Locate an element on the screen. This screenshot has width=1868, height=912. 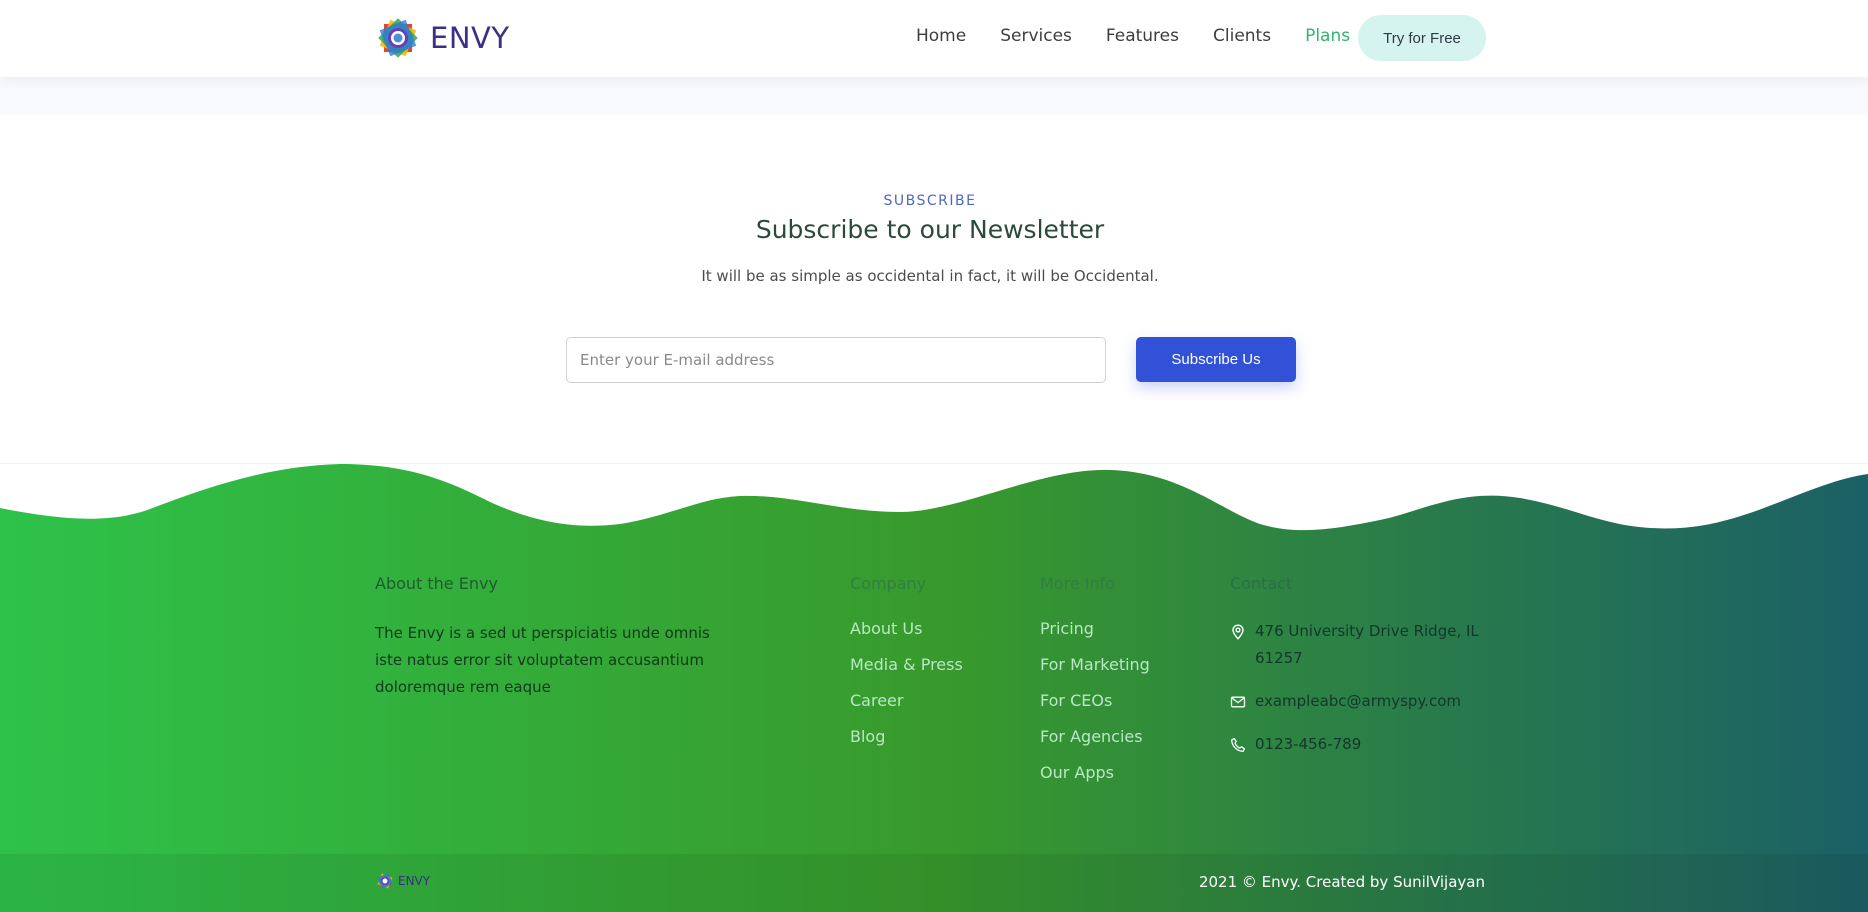
footer-link-for-ceos: For CEOs is located at coordinates (1095, 709).